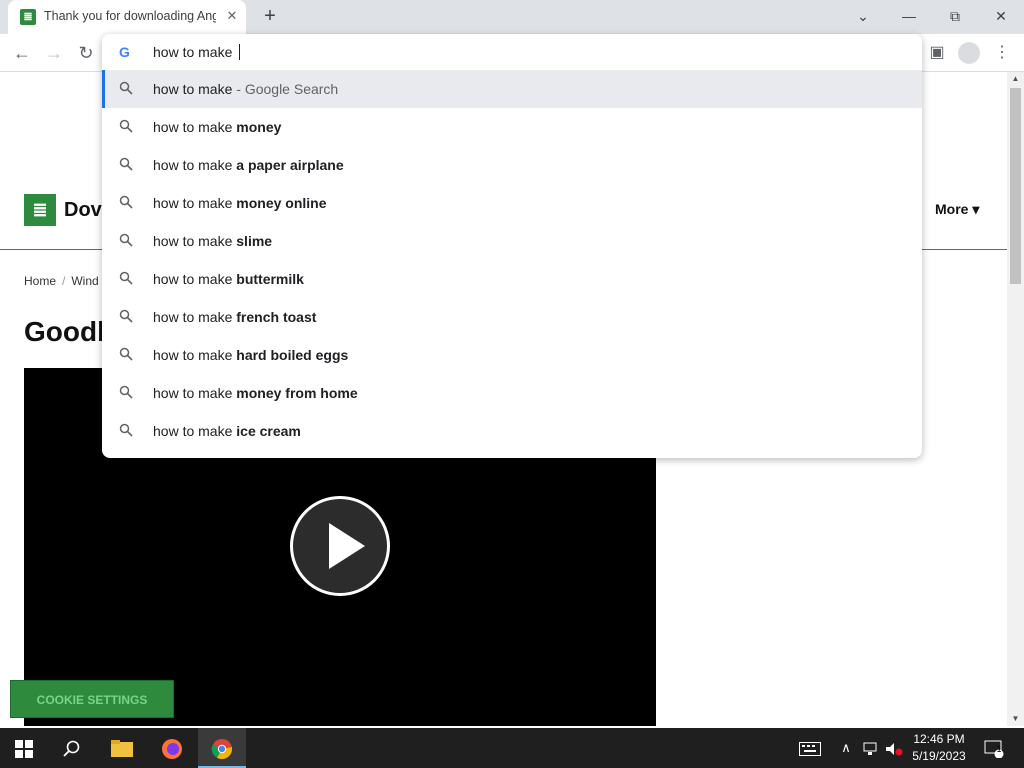 This screenshot has width=1024, height=768. I want to click on suggestion-item: how to make french toast, so click(512, 317).